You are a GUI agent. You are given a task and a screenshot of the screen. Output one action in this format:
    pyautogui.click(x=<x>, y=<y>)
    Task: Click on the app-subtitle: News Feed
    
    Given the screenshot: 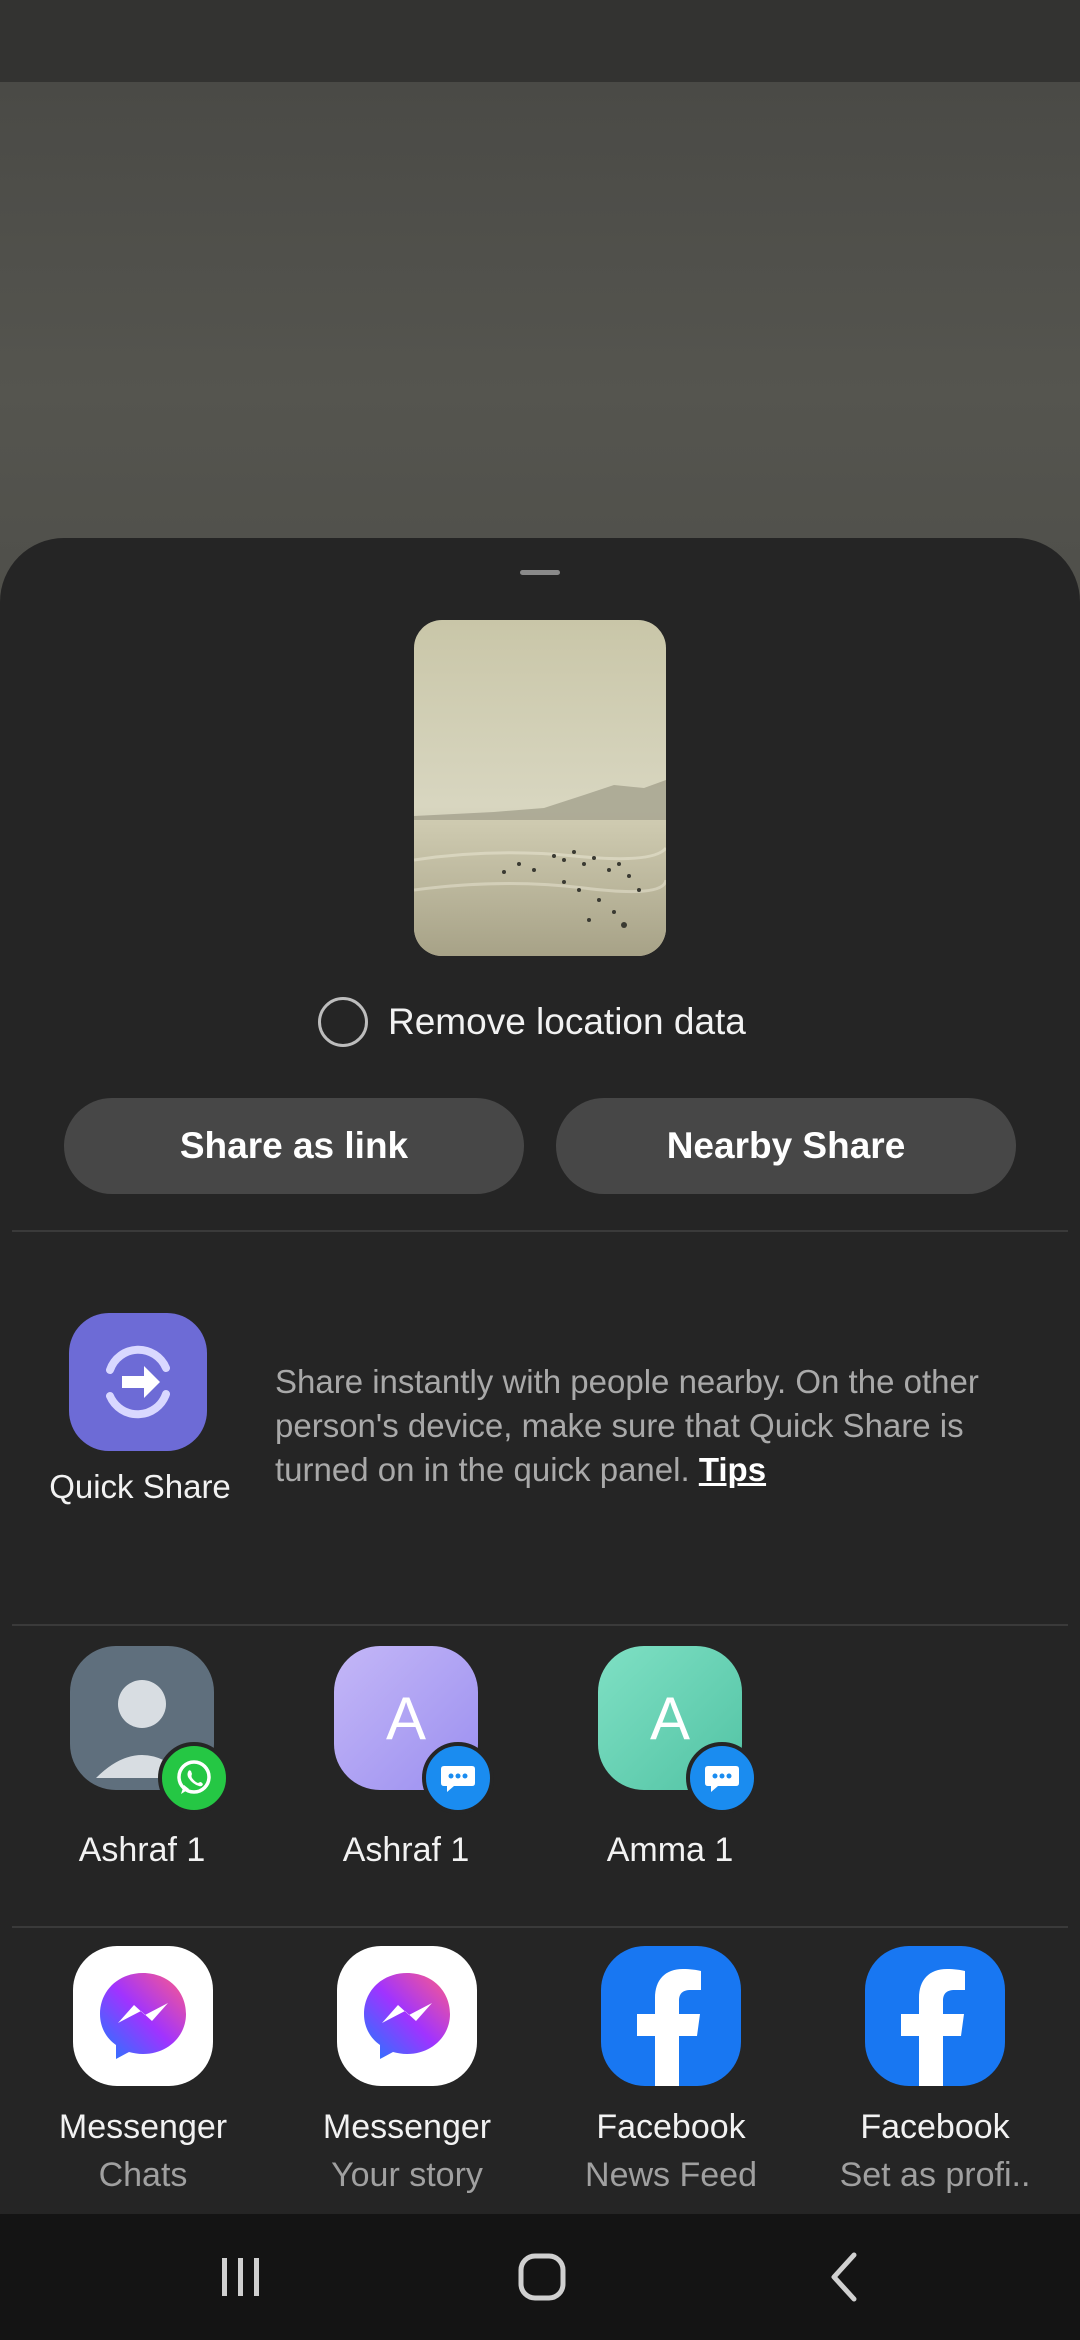 What is the action you would take?
    pyautogui.click(x=671, y=2175)
    